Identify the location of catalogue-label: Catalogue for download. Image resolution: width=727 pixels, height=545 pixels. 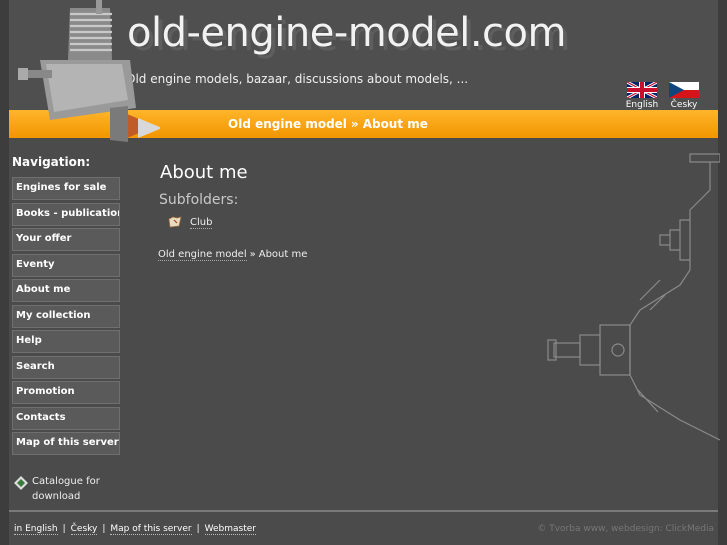
(66, 489).